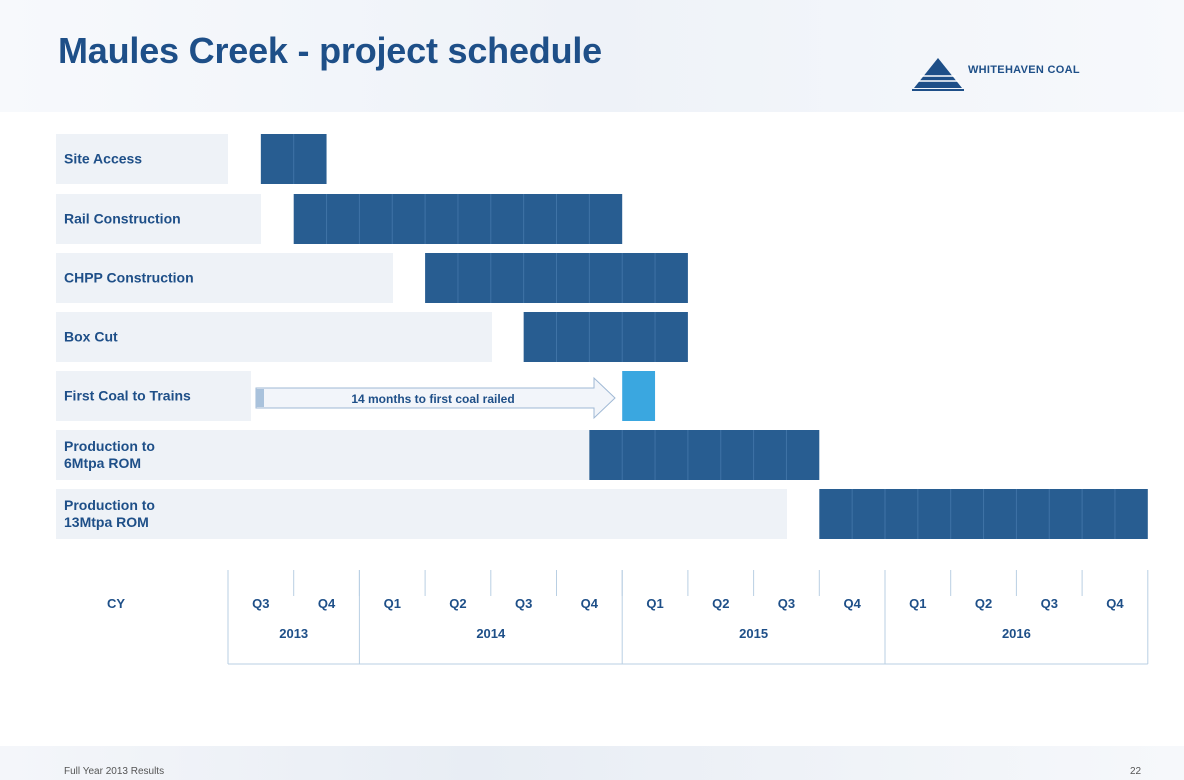 This screenshot has width=1184, height=780. Describe the element at coordinates (114, 771) in the screenshot. I see `footer-text: Full Year 2013 Results` at that location.